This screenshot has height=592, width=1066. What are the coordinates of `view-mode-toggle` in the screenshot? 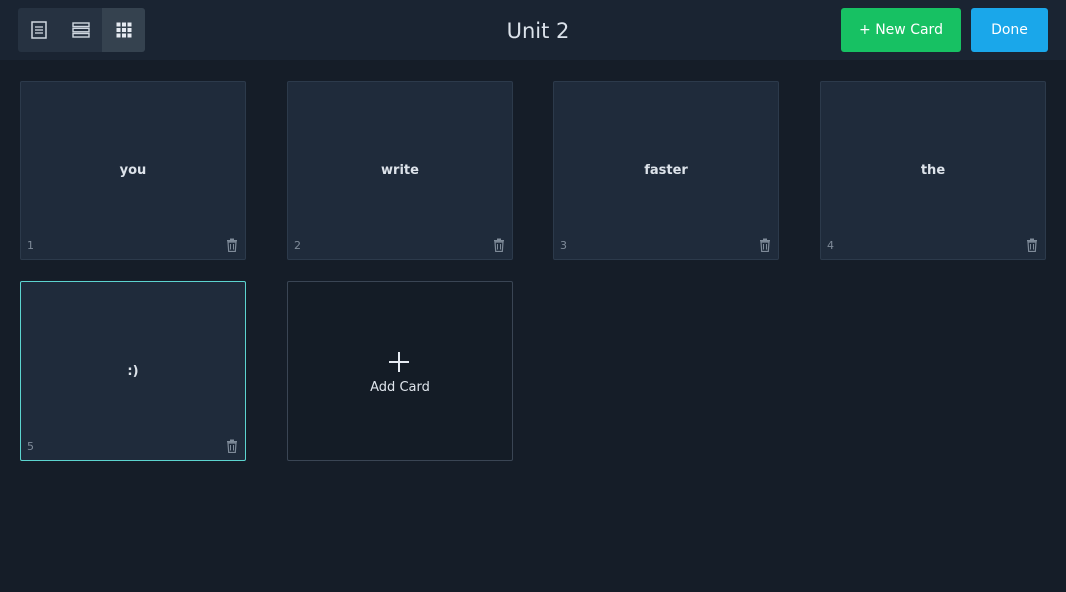 It's located at (81, 30).